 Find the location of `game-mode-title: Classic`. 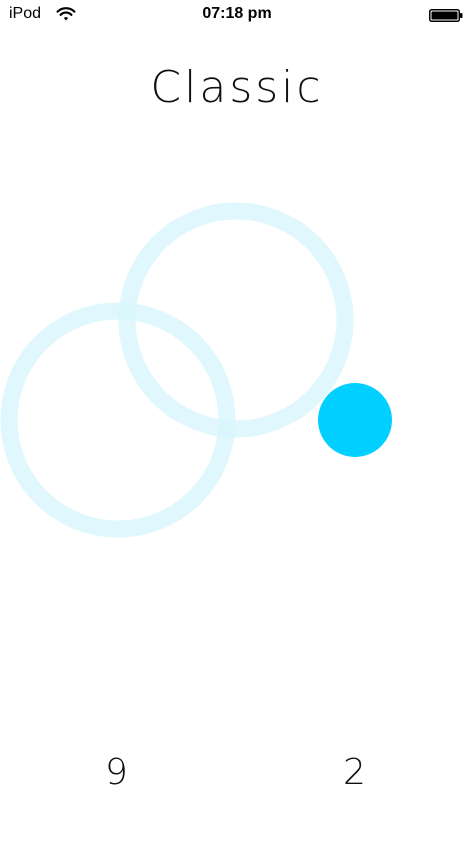

game-mode-title: Classic is located at coordinates (237, 87).